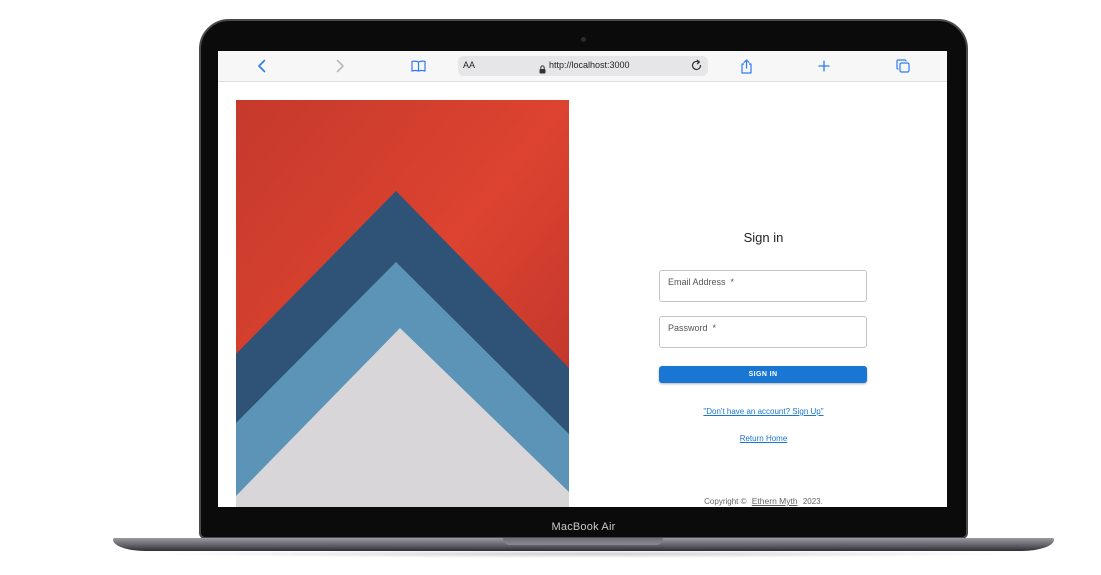  What do you see at coordinates (589, 65) in the screenshot?
I see `url-text: http://localhost:3000` at bounding box center [589, 65].